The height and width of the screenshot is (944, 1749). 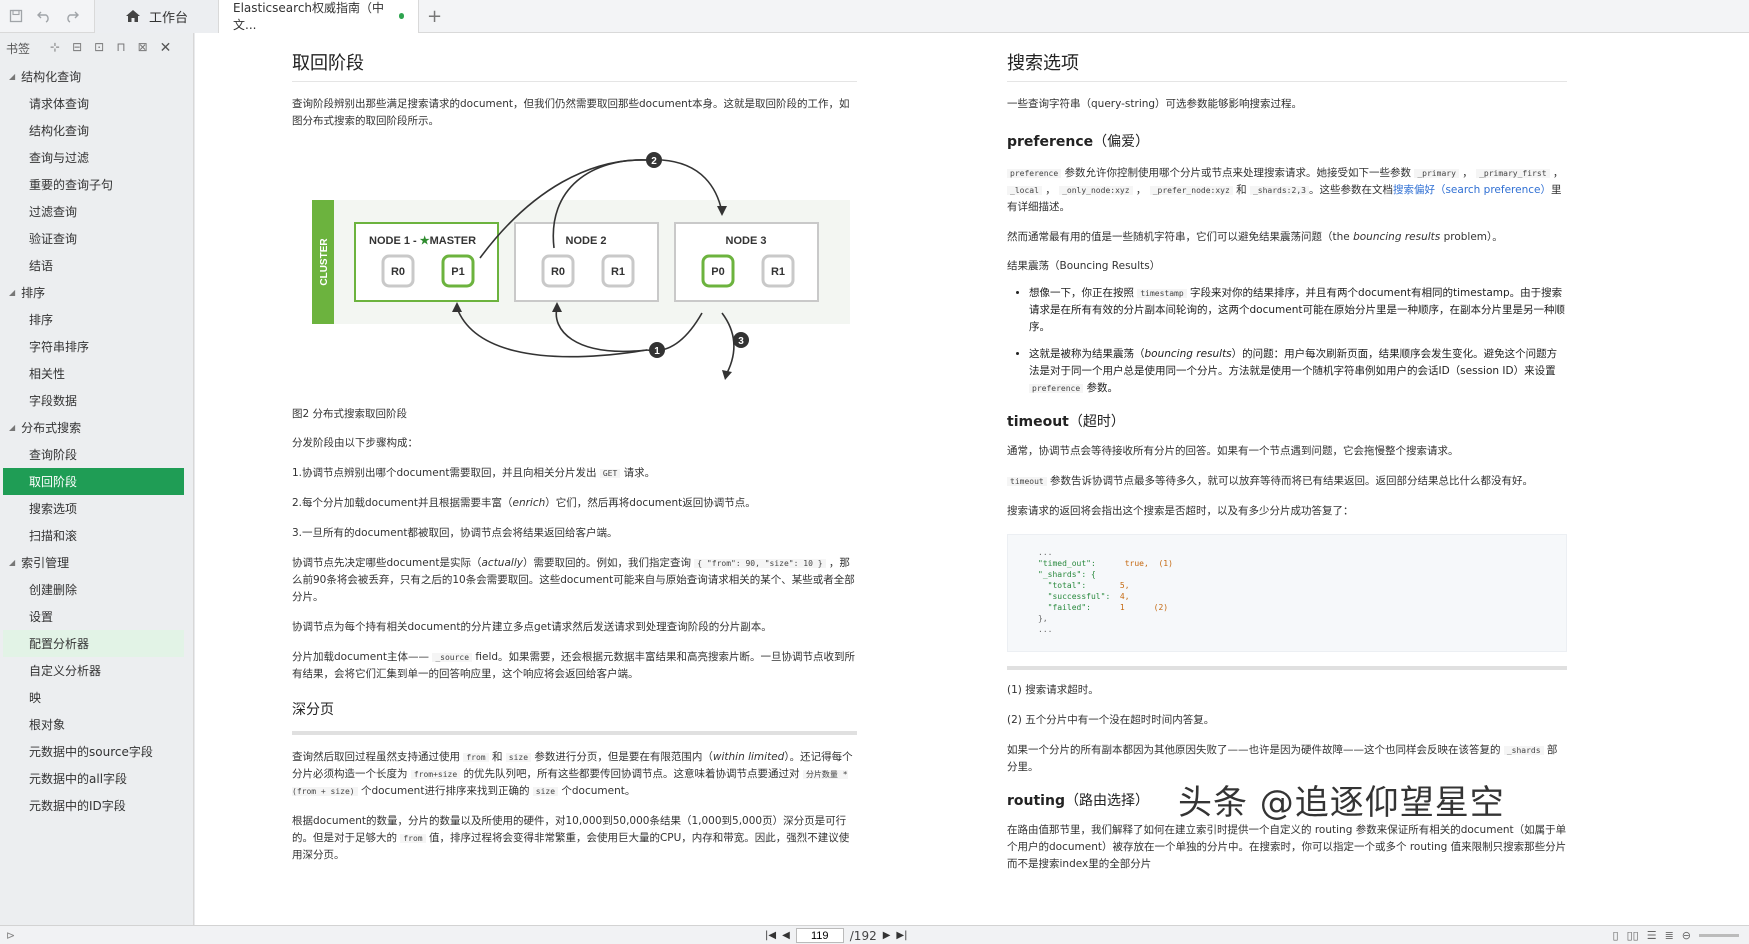 What do you see at coordinates (1053, 690) in the screenshot?
I see `note-1: (1) 搜索请求超时。` at bounding box center [1053, 690].